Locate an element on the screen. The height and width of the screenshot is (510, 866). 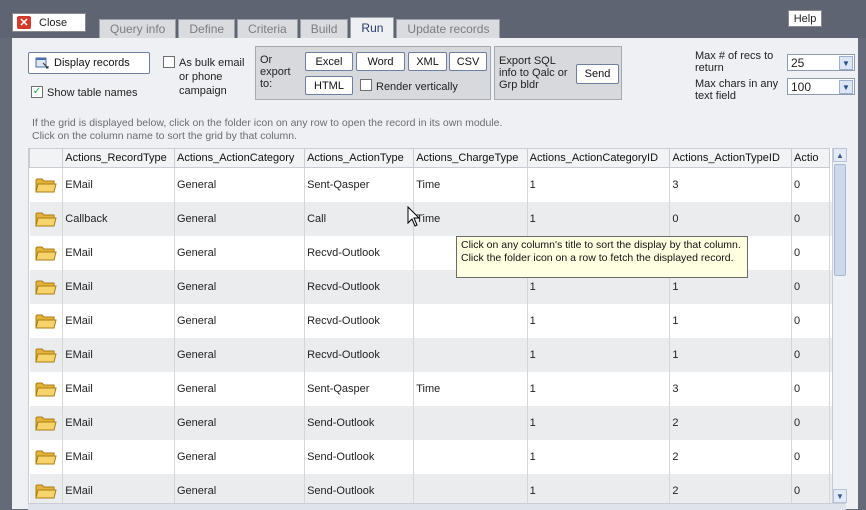
scroll-thumb is located at coordinates (840, 220).